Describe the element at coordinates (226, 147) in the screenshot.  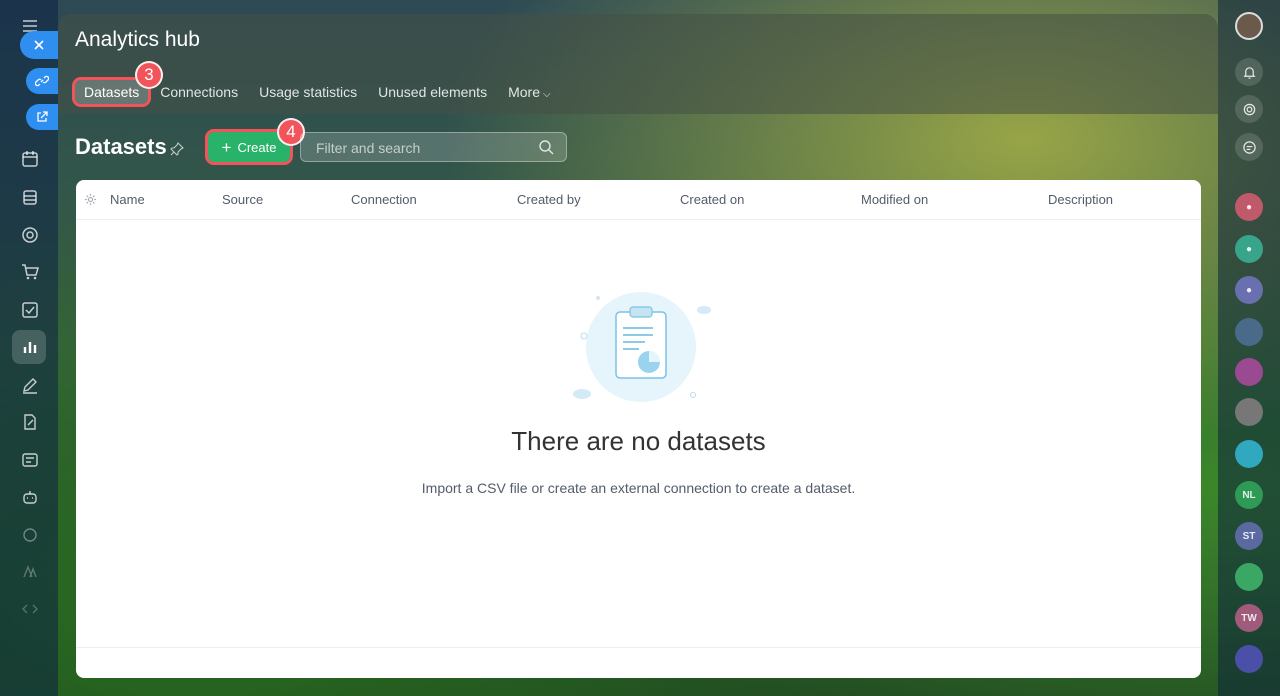
I see `plus-icon: +` at that location.